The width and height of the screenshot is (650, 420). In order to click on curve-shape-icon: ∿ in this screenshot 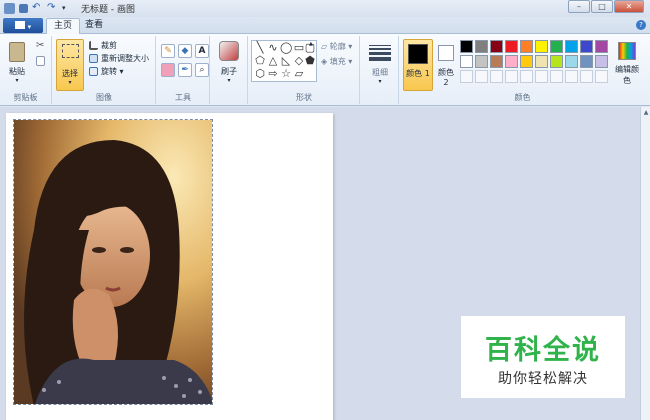, I will do `click(273, 48)`.